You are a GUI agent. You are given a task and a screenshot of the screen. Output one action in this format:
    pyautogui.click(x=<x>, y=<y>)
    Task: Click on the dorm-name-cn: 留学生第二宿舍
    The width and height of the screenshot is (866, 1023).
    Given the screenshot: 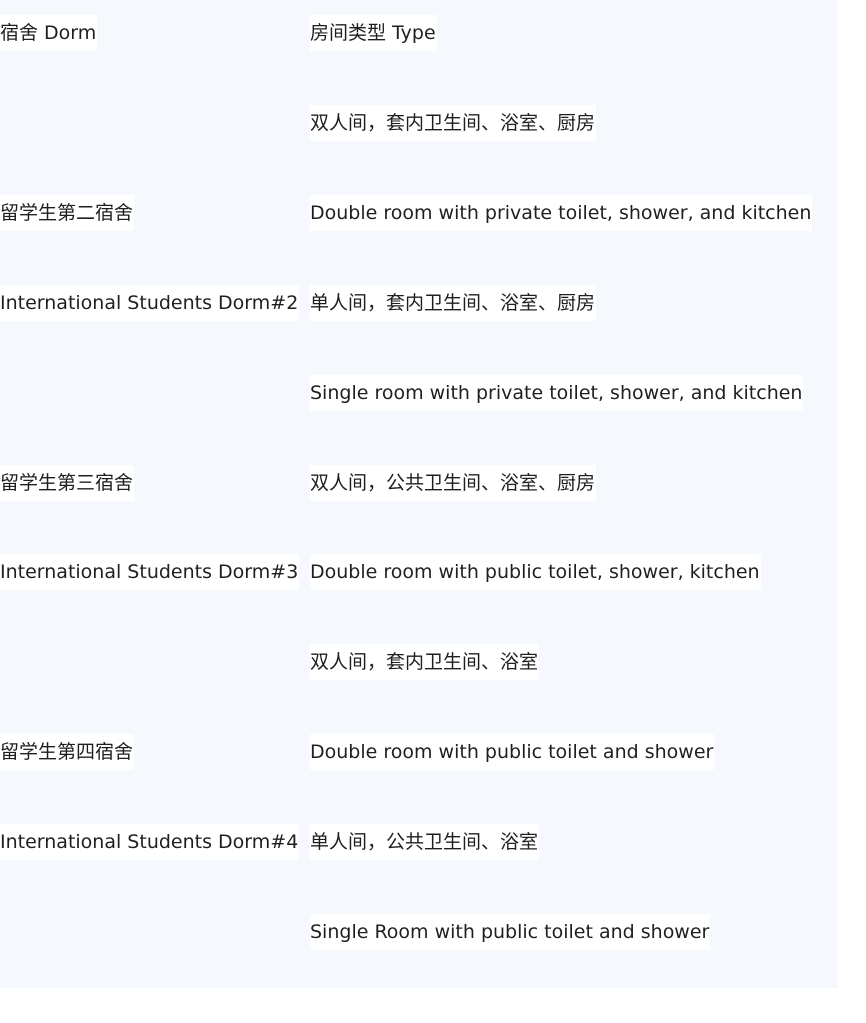 What is the action you would take?
    pyautogui.click(x=67, y=213)
    